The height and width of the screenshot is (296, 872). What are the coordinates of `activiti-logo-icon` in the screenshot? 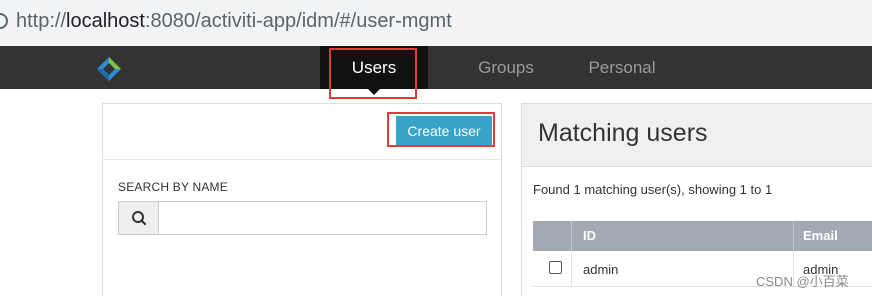 It's located at (109, 69).